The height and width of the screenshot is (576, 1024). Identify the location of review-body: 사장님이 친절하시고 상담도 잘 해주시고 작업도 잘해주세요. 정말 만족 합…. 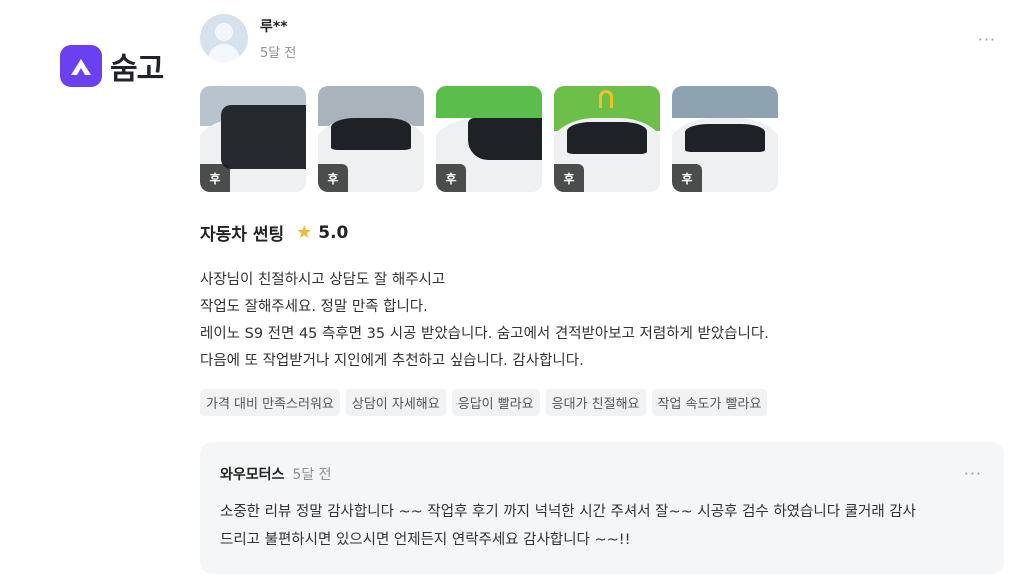
(602, 321).